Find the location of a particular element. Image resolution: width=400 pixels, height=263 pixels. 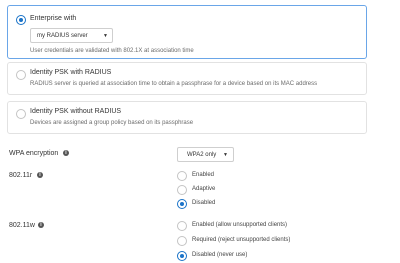

radius-server-select: my RADIUS server ▼ is located at coordinates (71, 35).